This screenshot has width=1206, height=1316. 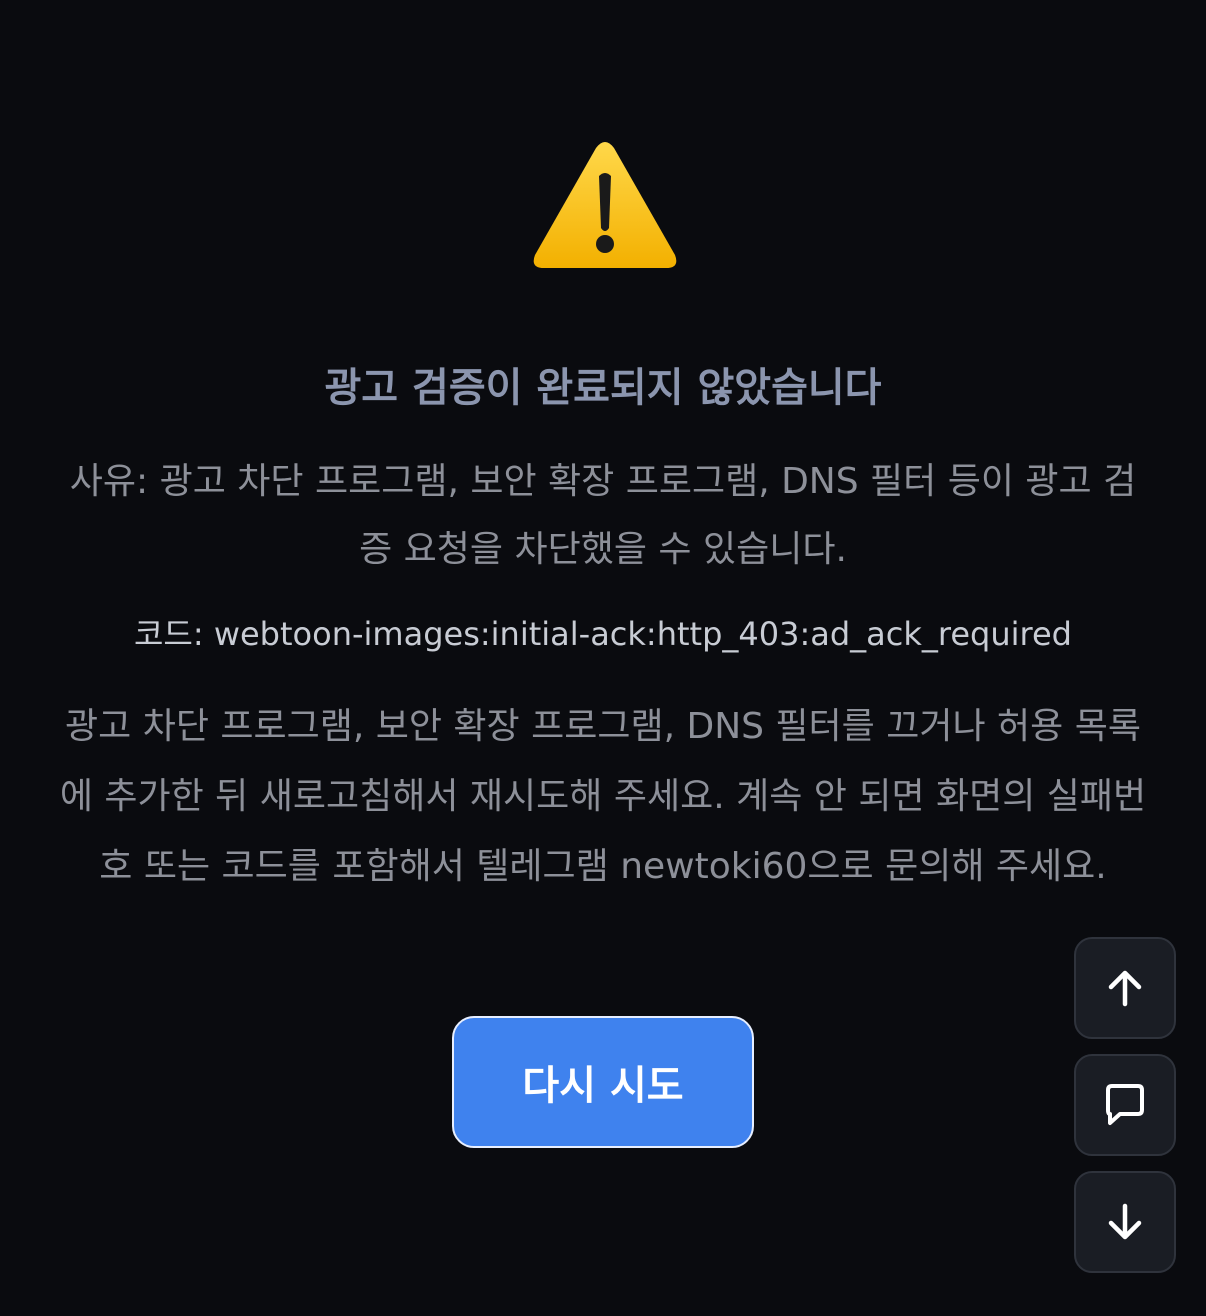 What do you see at coordinates (603, 1082) in the screenshot?
I see `retry-button: 다시 시도` at bounding box center [603, 1082].